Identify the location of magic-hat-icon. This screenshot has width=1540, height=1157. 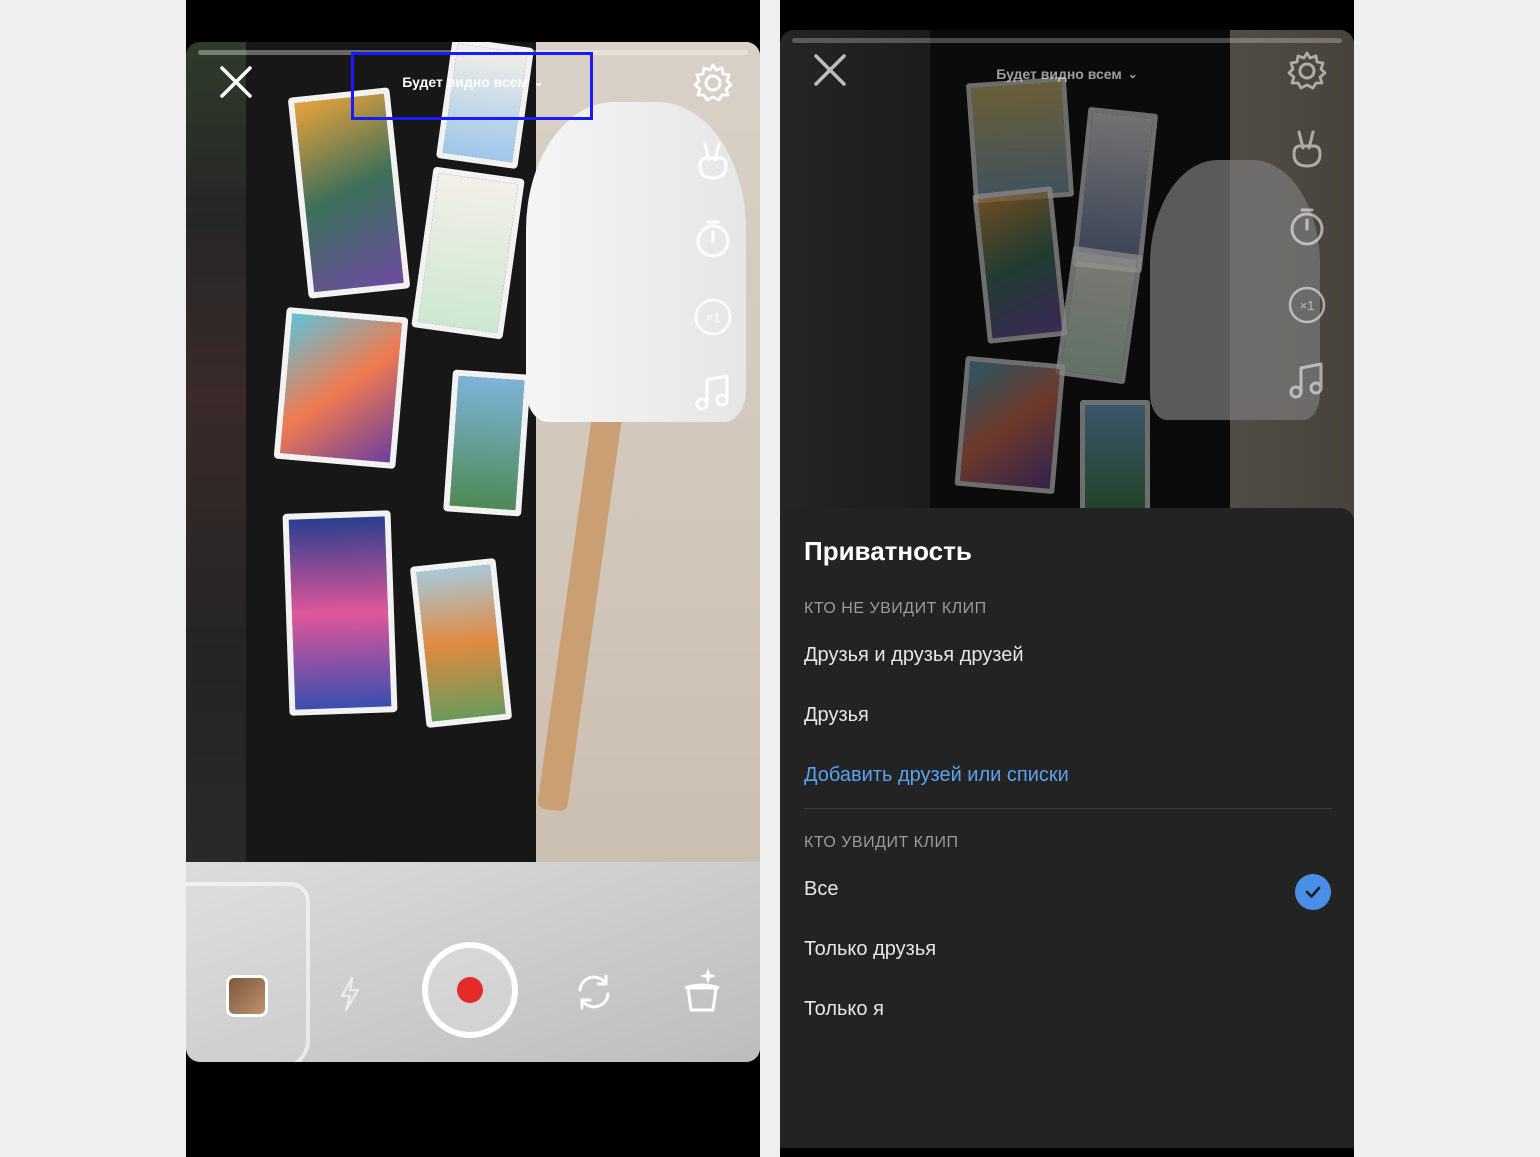
(702, 989).